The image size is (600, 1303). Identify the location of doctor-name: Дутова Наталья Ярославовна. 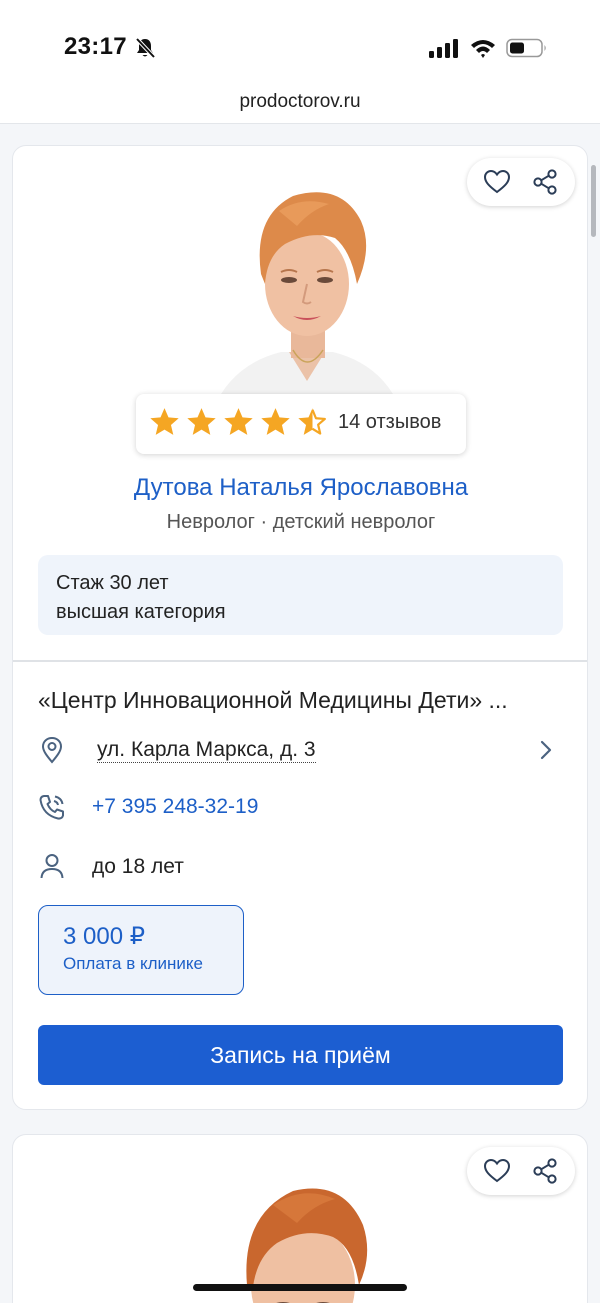
(300, 488).